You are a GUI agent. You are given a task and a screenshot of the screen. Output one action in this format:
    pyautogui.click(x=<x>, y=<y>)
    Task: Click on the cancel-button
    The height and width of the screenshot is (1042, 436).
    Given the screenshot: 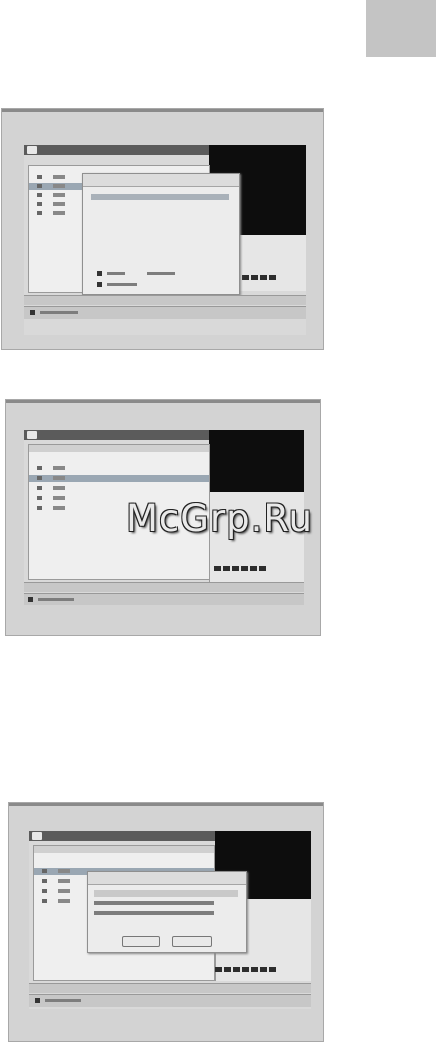 What is the action you would take?
    pyautogui.click(x=192, y=941)
    